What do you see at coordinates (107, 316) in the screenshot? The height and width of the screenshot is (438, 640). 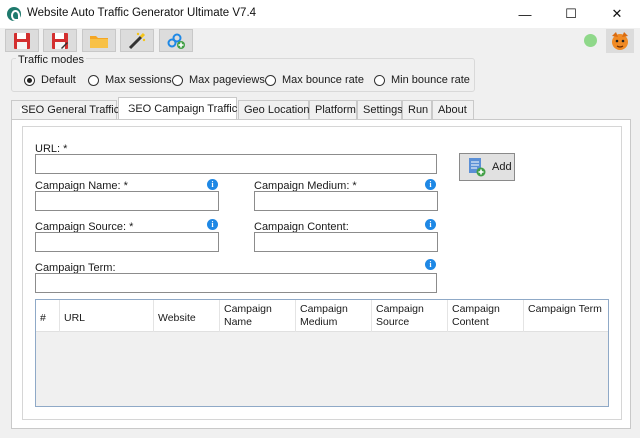 I see `column-header-url: URL` at bounding box center [107, 316].